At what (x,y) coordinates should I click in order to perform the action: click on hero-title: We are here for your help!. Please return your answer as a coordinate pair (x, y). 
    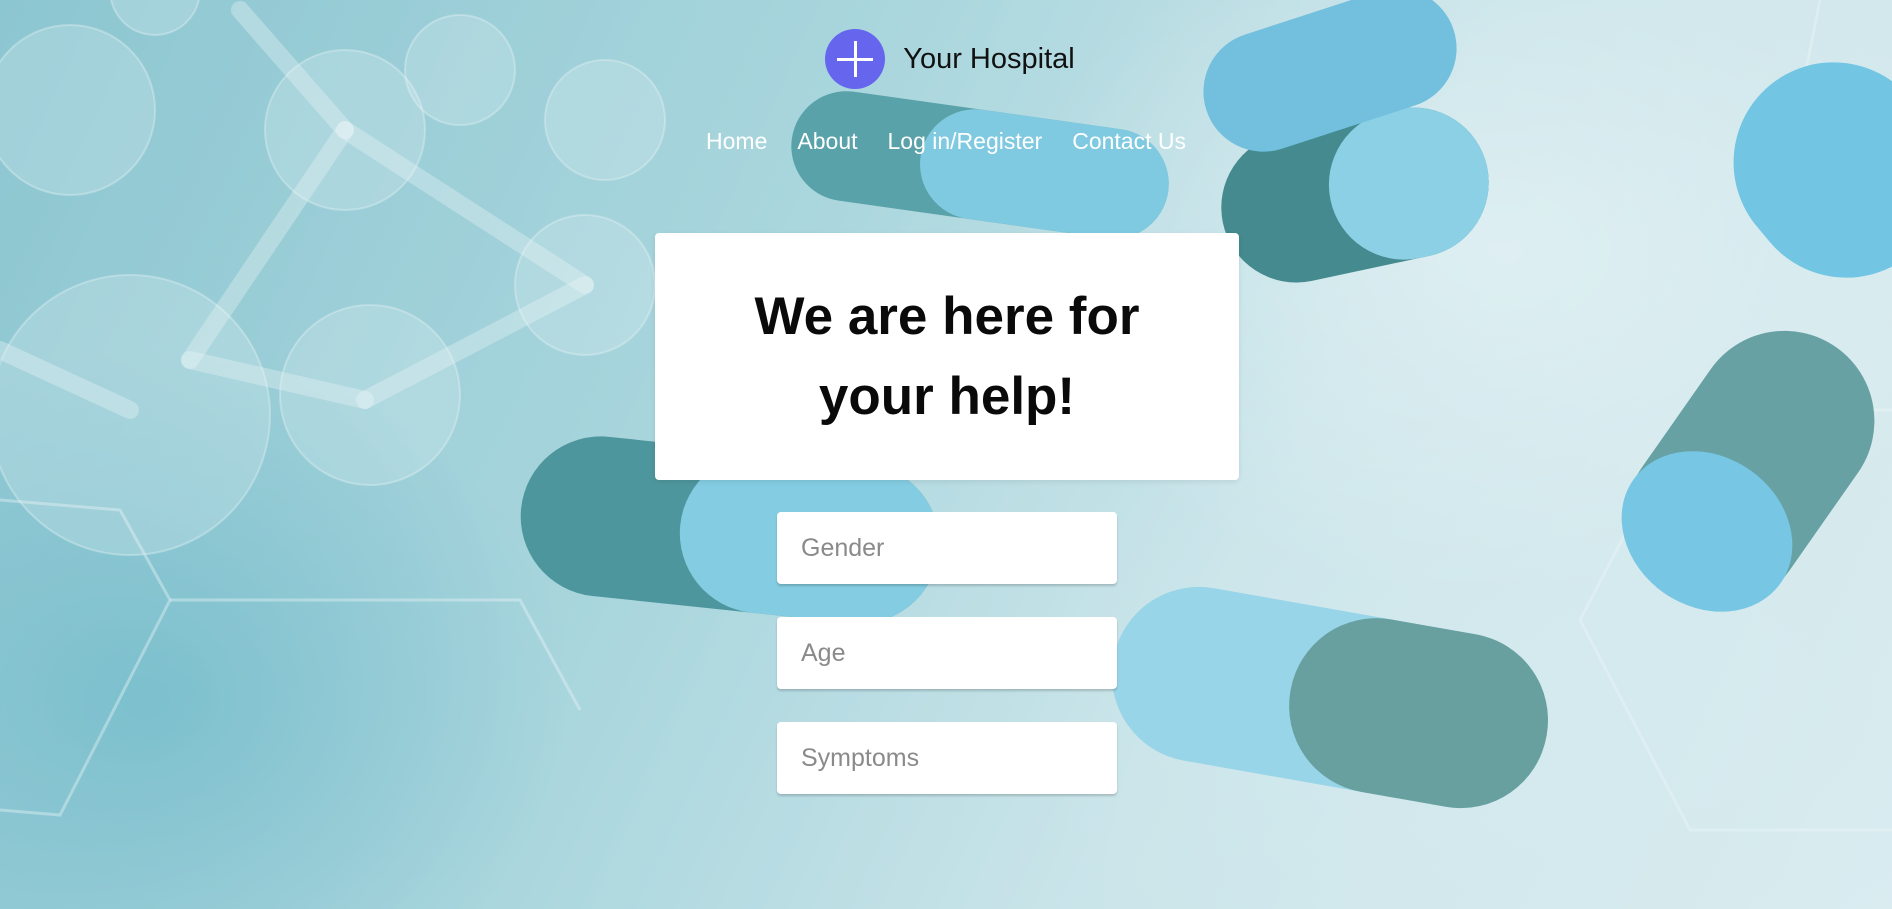
    Looking at the image, I should click on (947, 356).